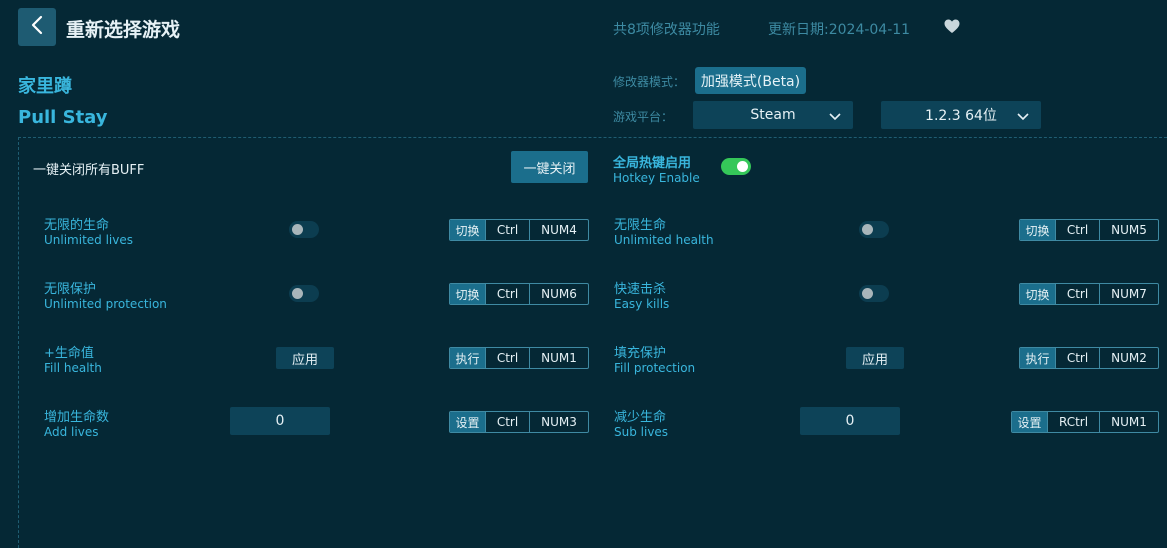 Image resolution: width=1167 pixels, height=548 pixels. What do you see at coordinates (640, 353) in the screenshot?
I see `option-label-cn: 填充保护` at bounding box center [640, 353].